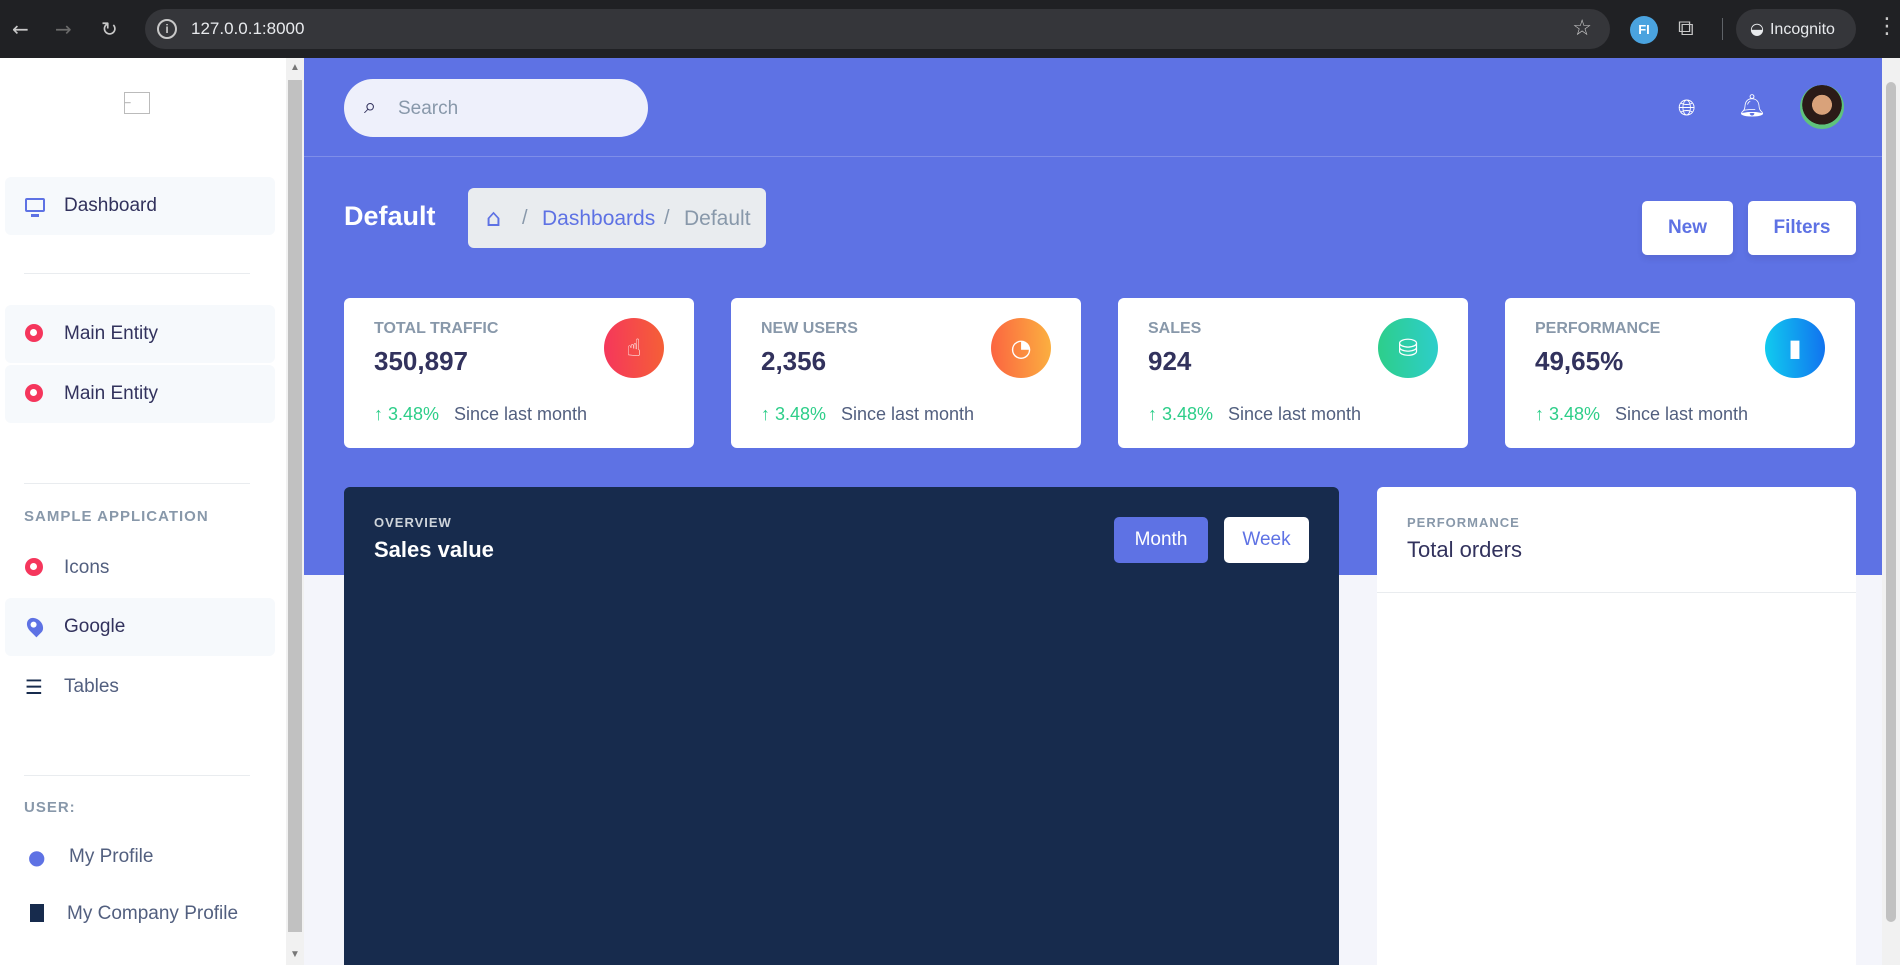 The height and width of the screenshot is (965, 1900). What do you see at coordinates (434, 549) in the screenshot?
I see `card-title: Sales value` at bounding box center [434, 549].